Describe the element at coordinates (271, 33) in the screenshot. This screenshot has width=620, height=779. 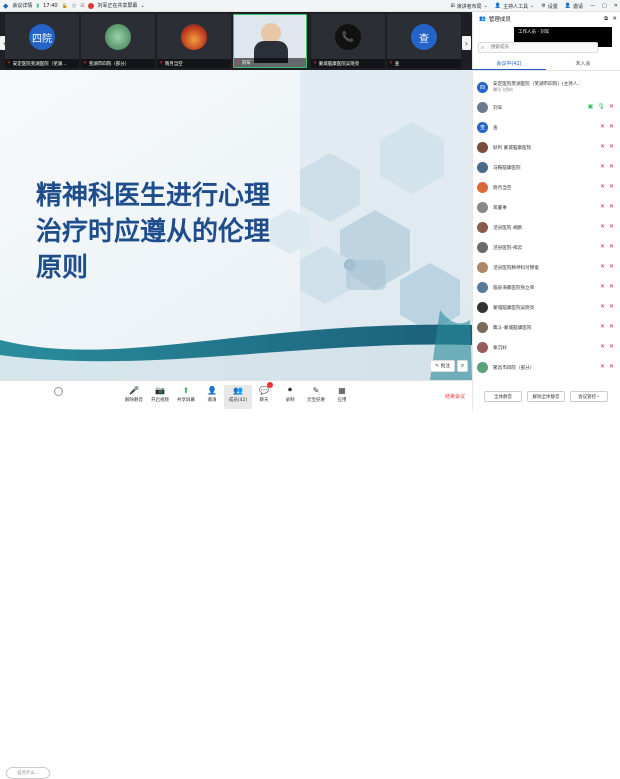
I see `speaker-video` at that location.